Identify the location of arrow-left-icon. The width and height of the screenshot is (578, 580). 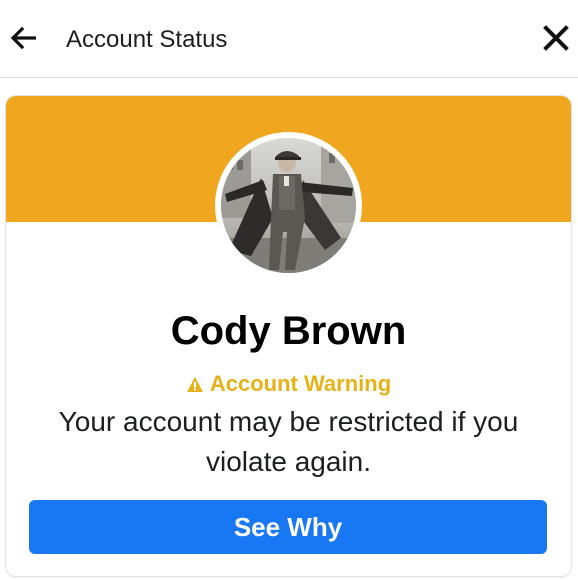
(23, 38).